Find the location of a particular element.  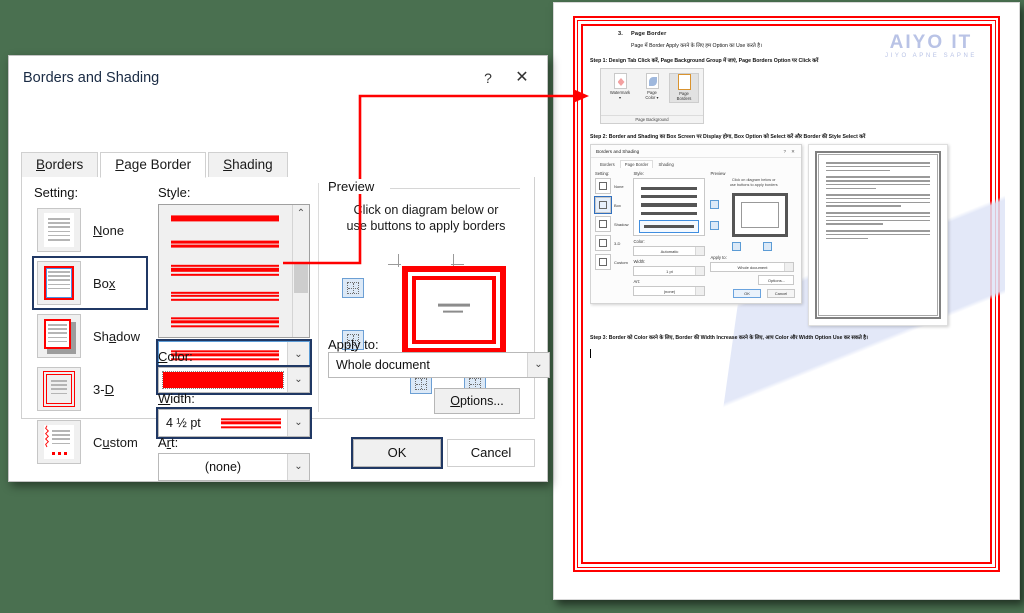

mini-art-field: (none) is located at coordinates (669, 291).